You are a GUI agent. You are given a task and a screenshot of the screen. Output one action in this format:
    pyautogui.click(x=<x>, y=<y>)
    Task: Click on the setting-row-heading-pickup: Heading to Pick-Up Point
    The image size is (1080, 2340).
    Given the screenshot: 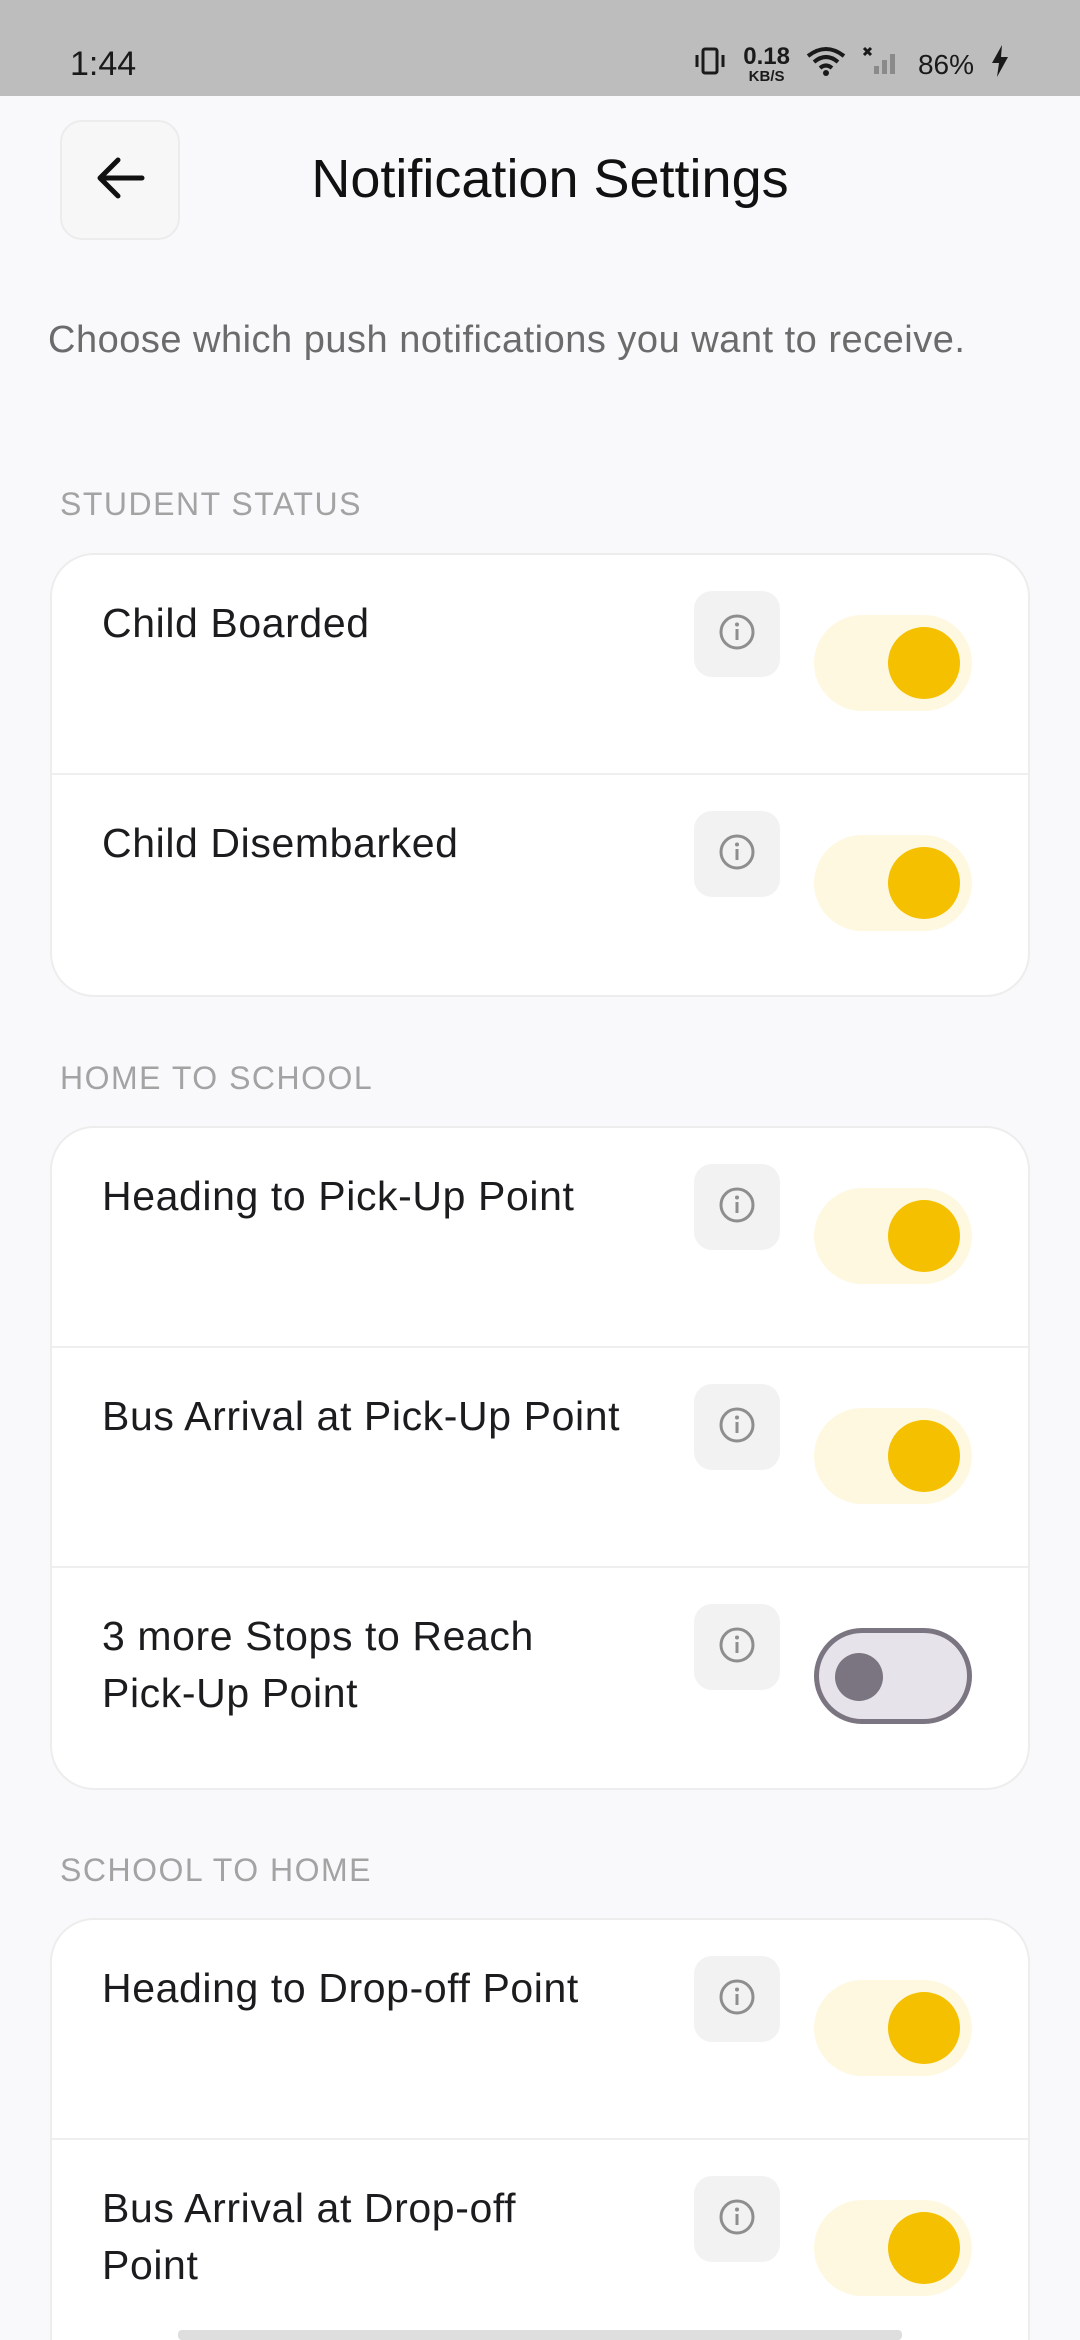 What is the action you would take?
    pyautogui.click(x=540, y=1238)
    